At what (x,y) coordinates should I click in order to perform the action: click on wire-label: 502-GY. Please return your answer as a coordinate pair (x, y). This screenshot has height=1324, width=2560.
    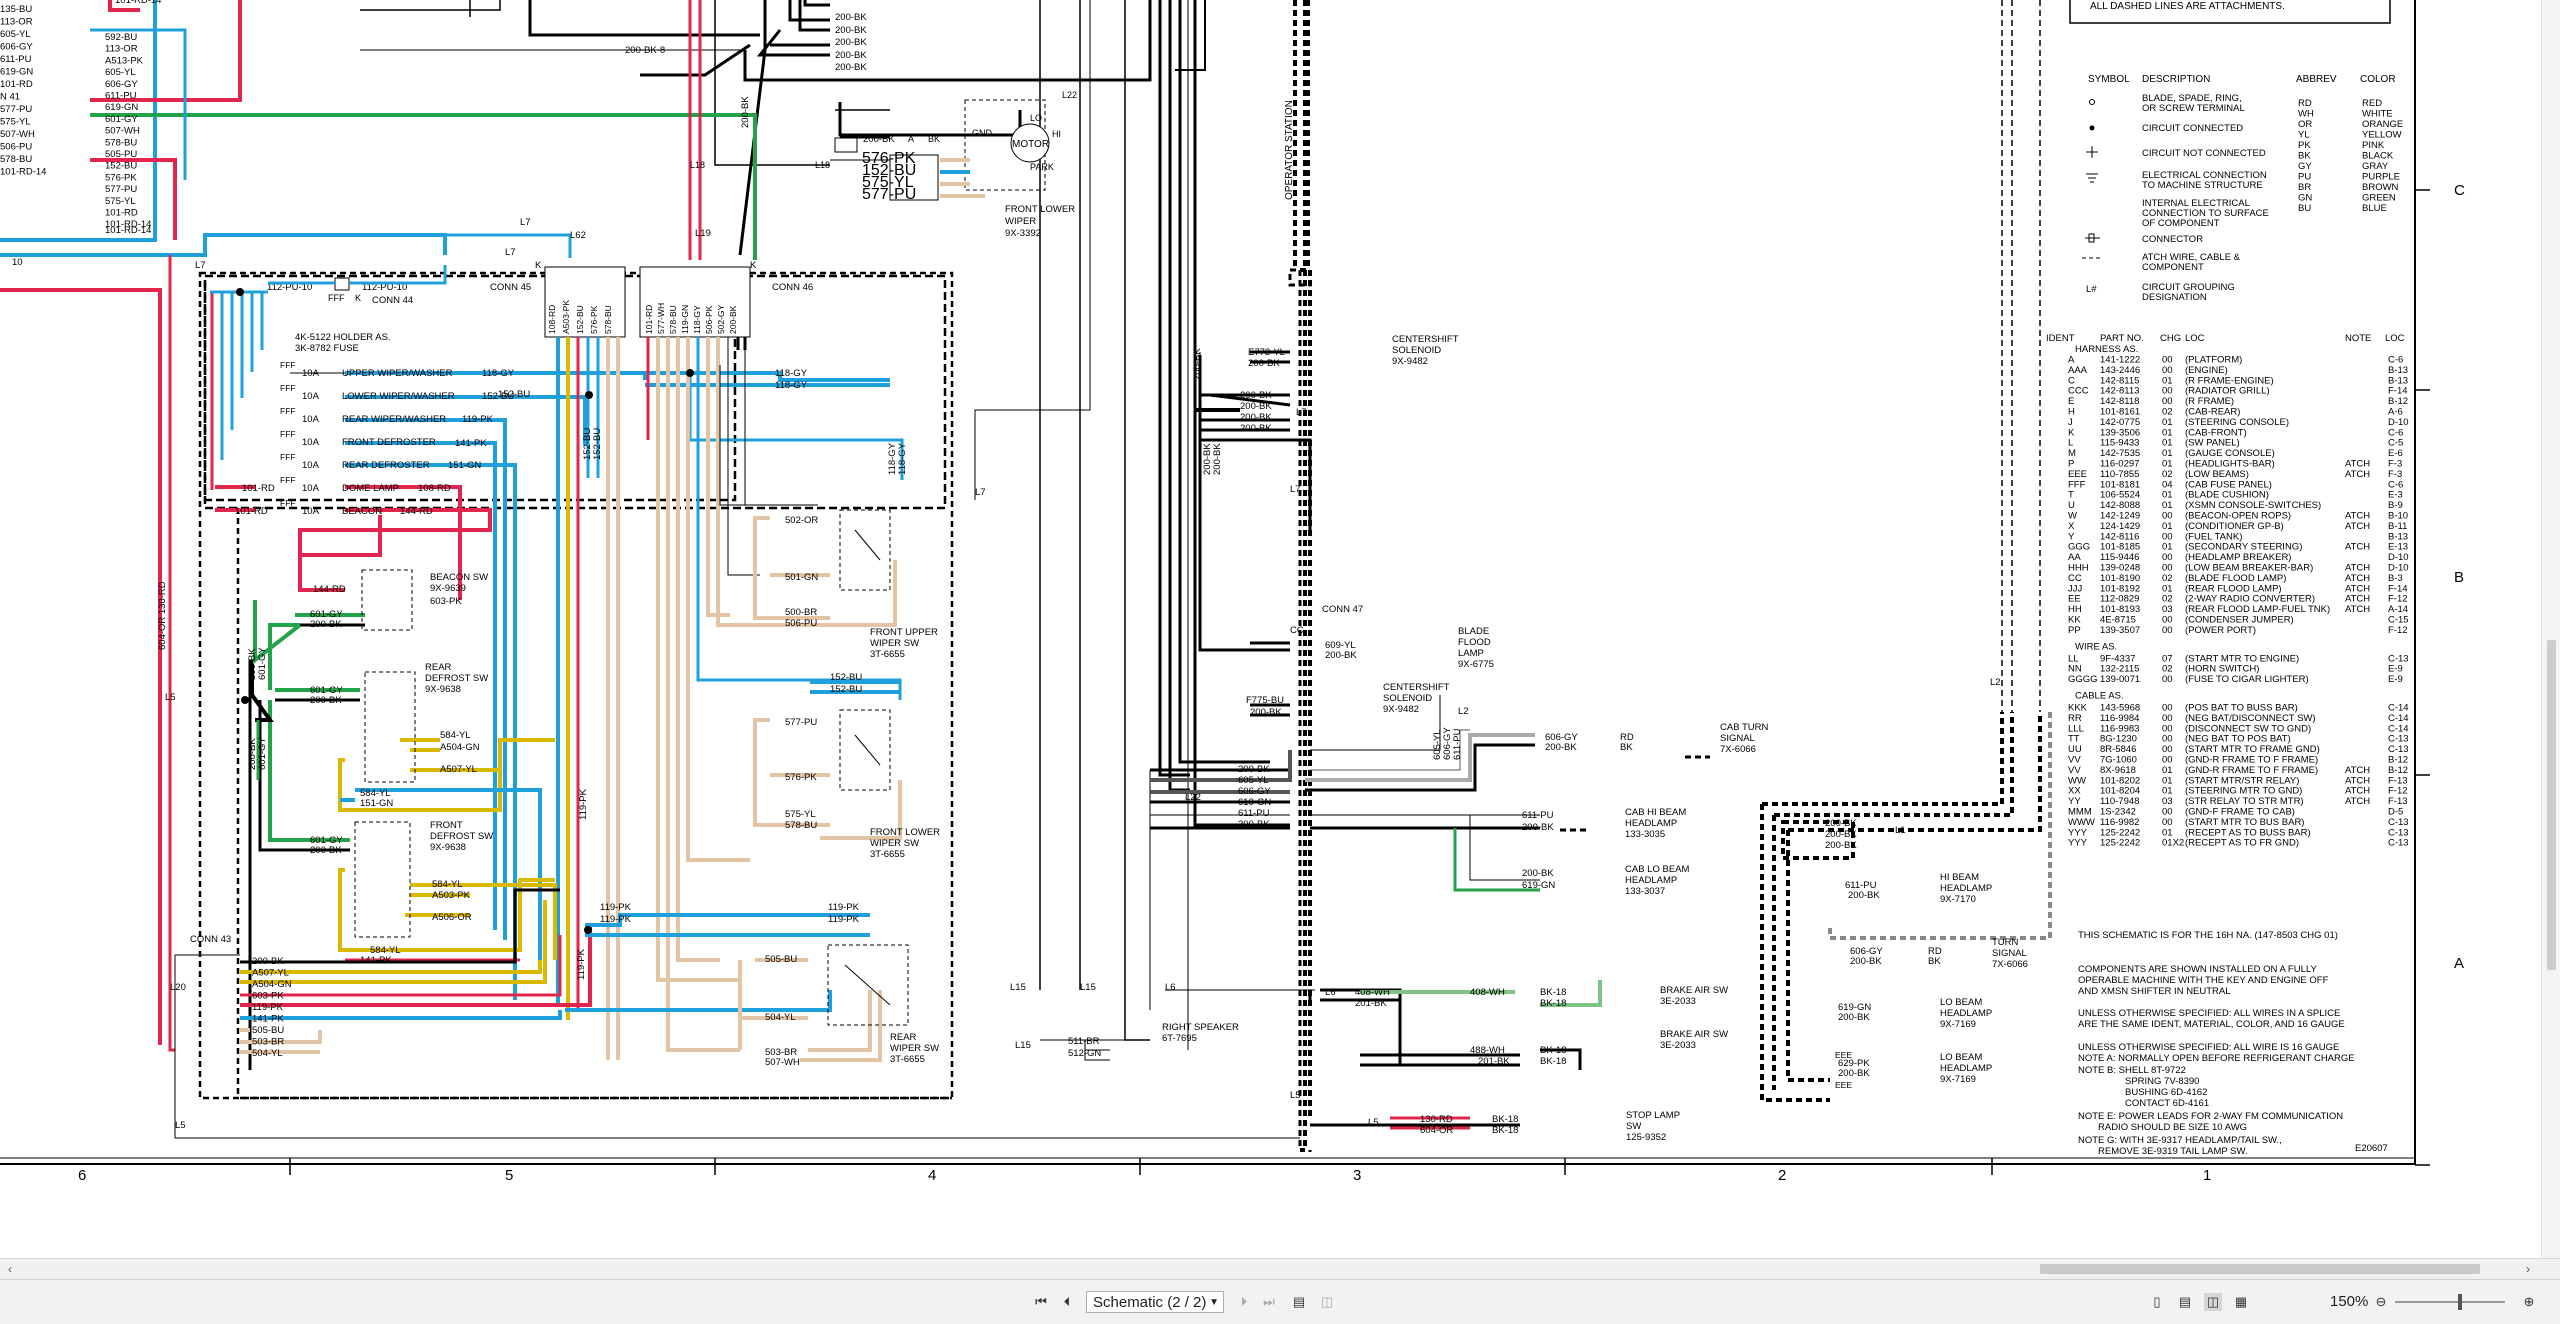
    Looking at the image, I should click on (721, 319).